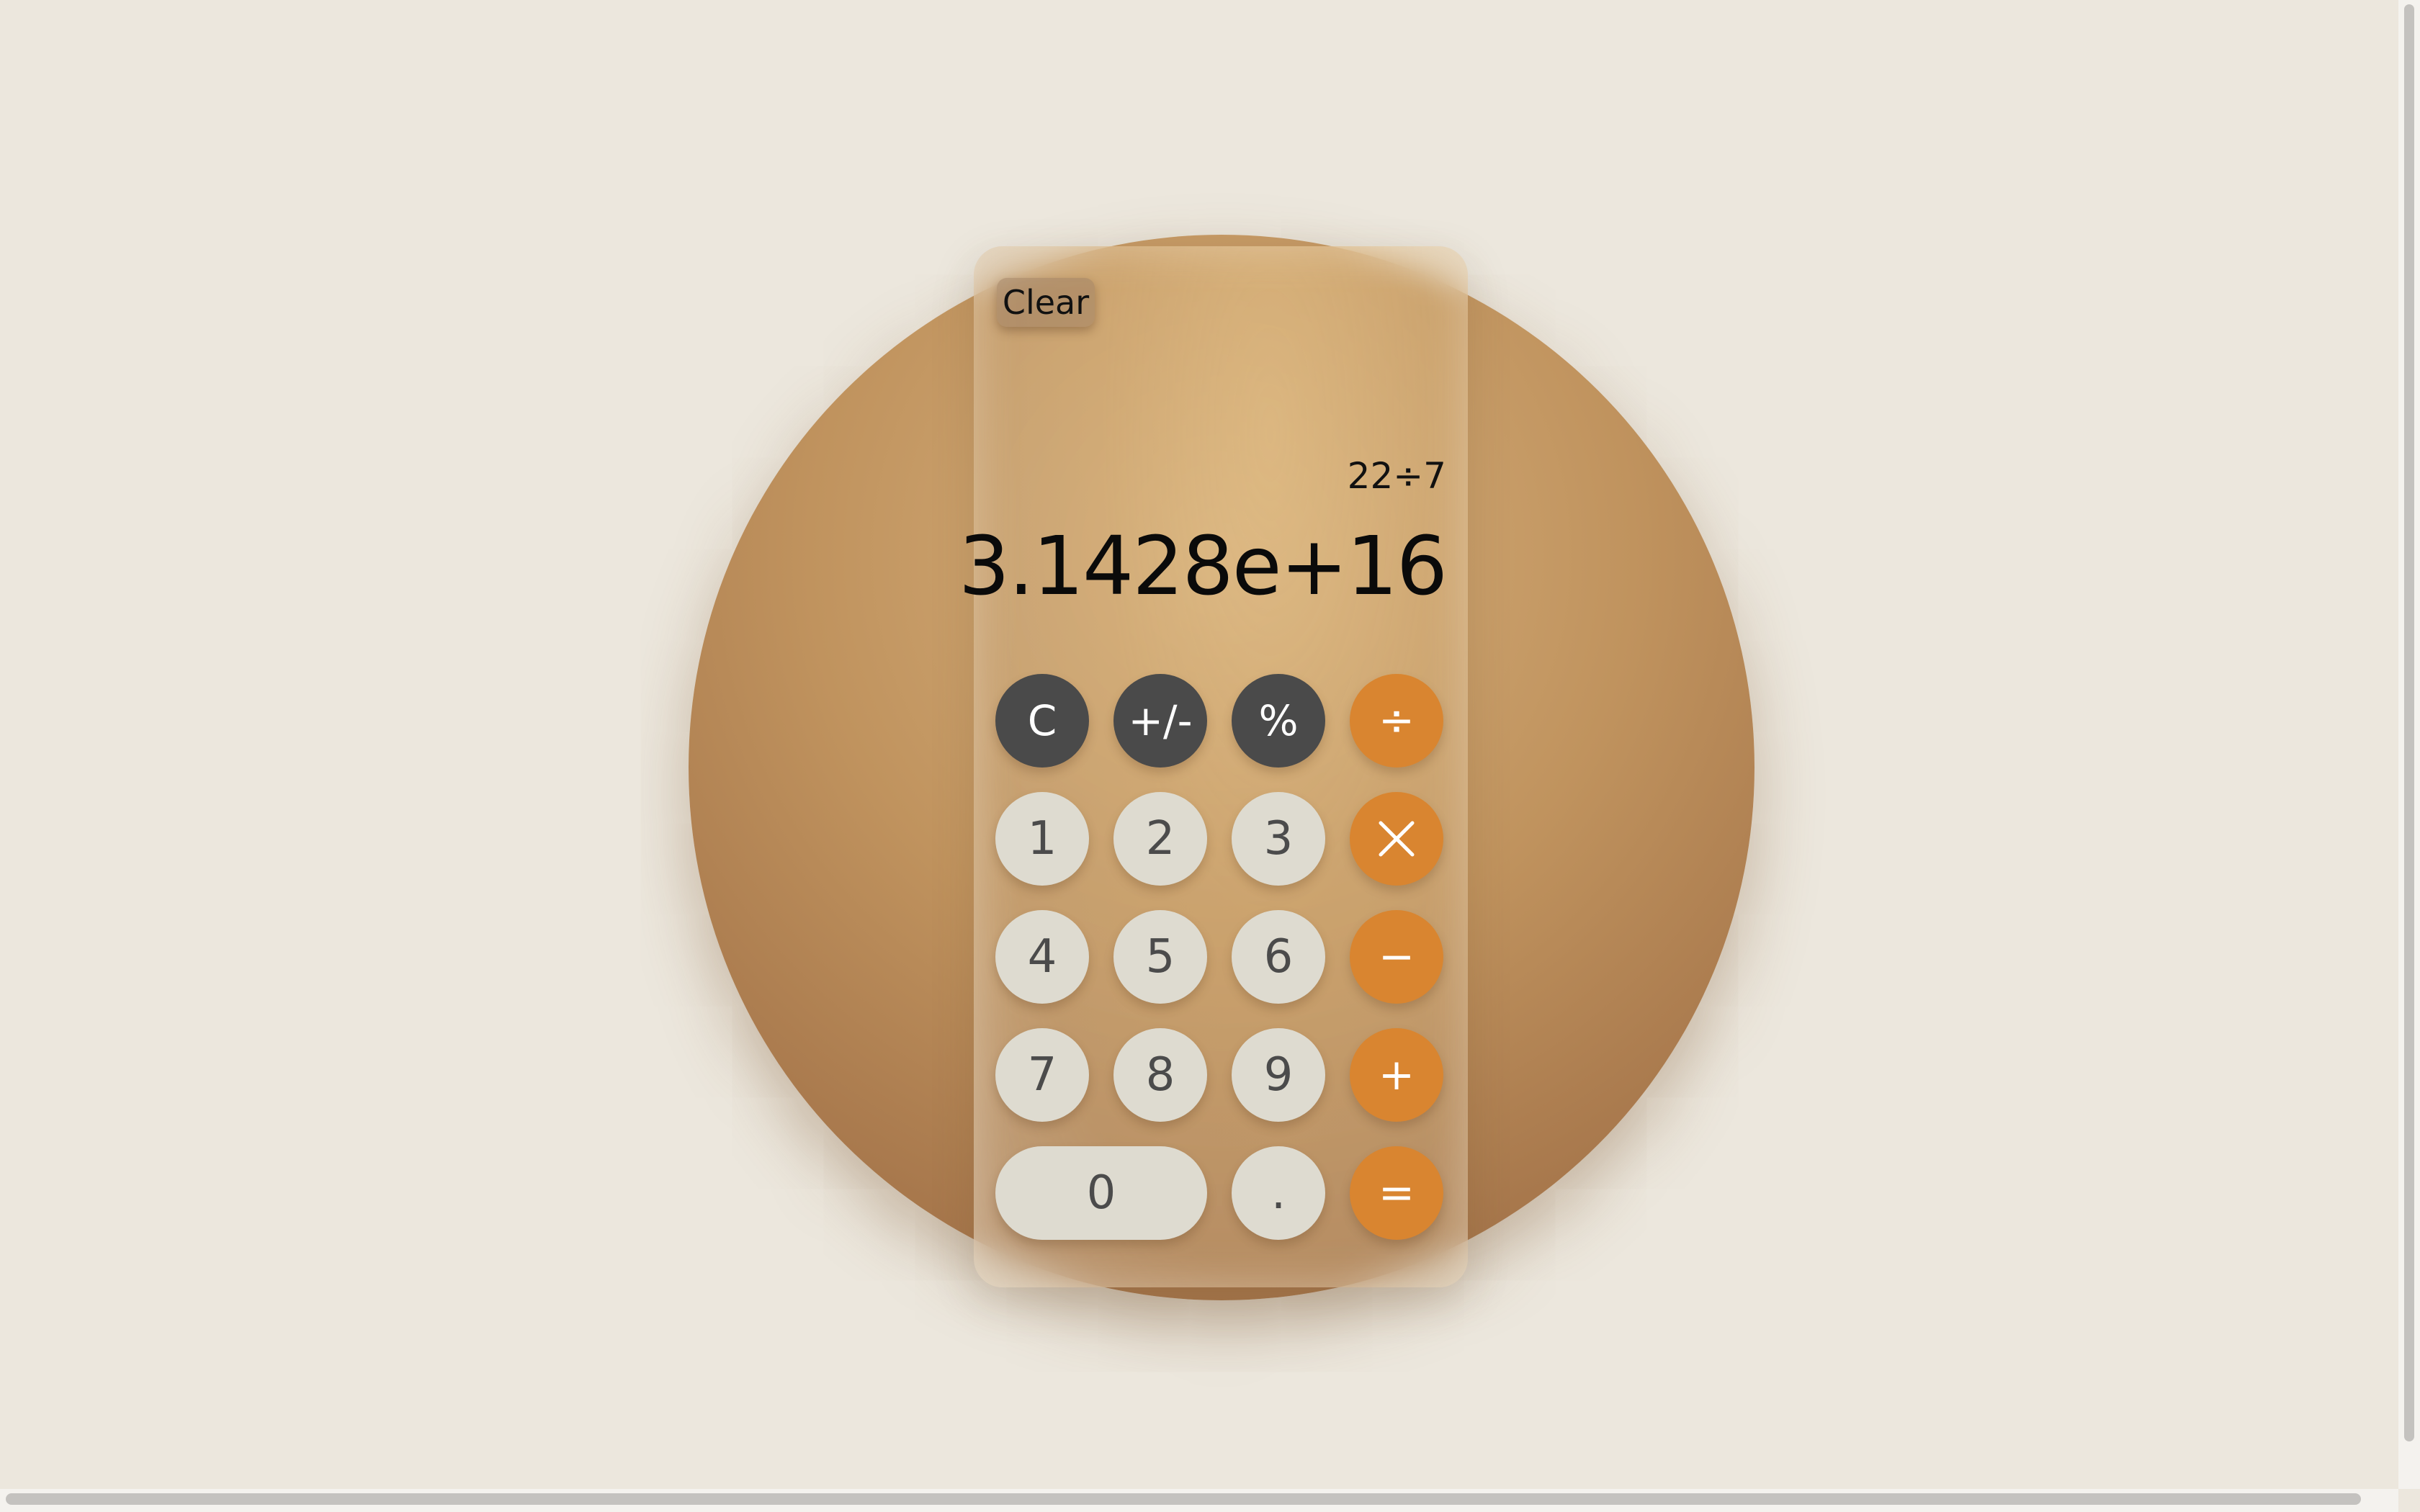 Image resolution: width=2420 pixels, height=1512 pixels. What do you see at coordinates (1160, 839) in the screenshot?
I see `digit-2-key: 2` at bounding box center [1160, 839].